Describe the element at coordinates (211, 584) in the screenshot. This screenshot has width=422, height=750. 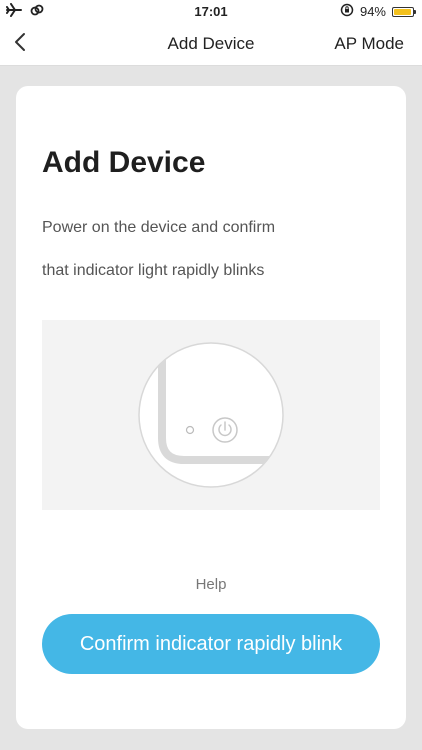
I see `help-link: Help` at that location.